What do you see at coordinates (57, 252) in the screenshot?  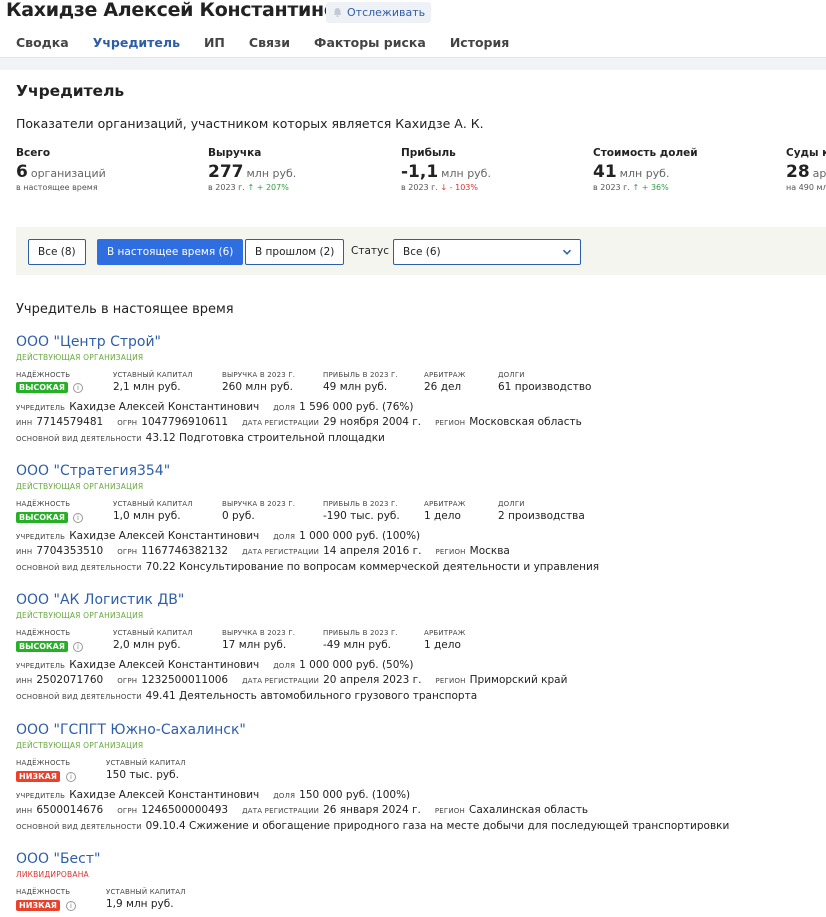 I see `filter-all-button: Все (8)` at bounding box center [57, 252].